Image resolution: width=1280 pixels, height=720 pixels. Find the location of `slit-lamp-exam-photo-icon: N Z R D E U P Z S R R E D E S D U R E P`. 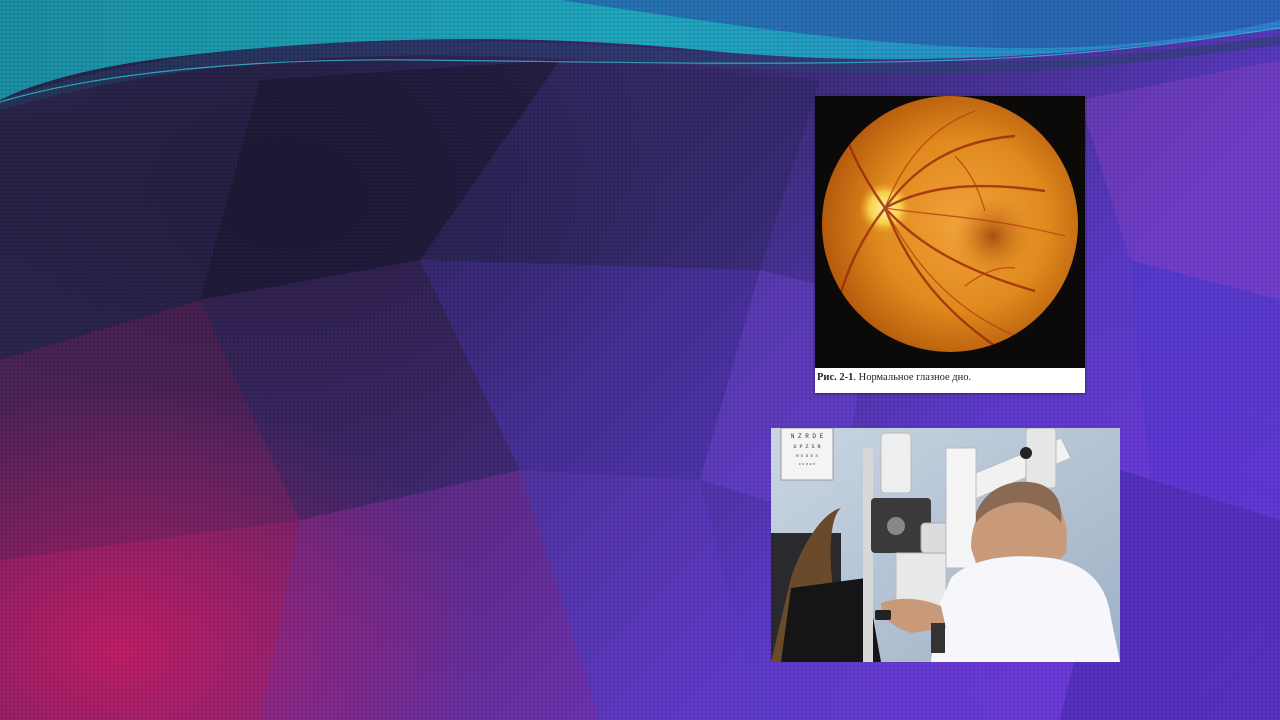

slit-lamp-exam-photo-icon: N Z R D E U P Z S R R E D E S D U R E P is located at coordinates (945, 545).